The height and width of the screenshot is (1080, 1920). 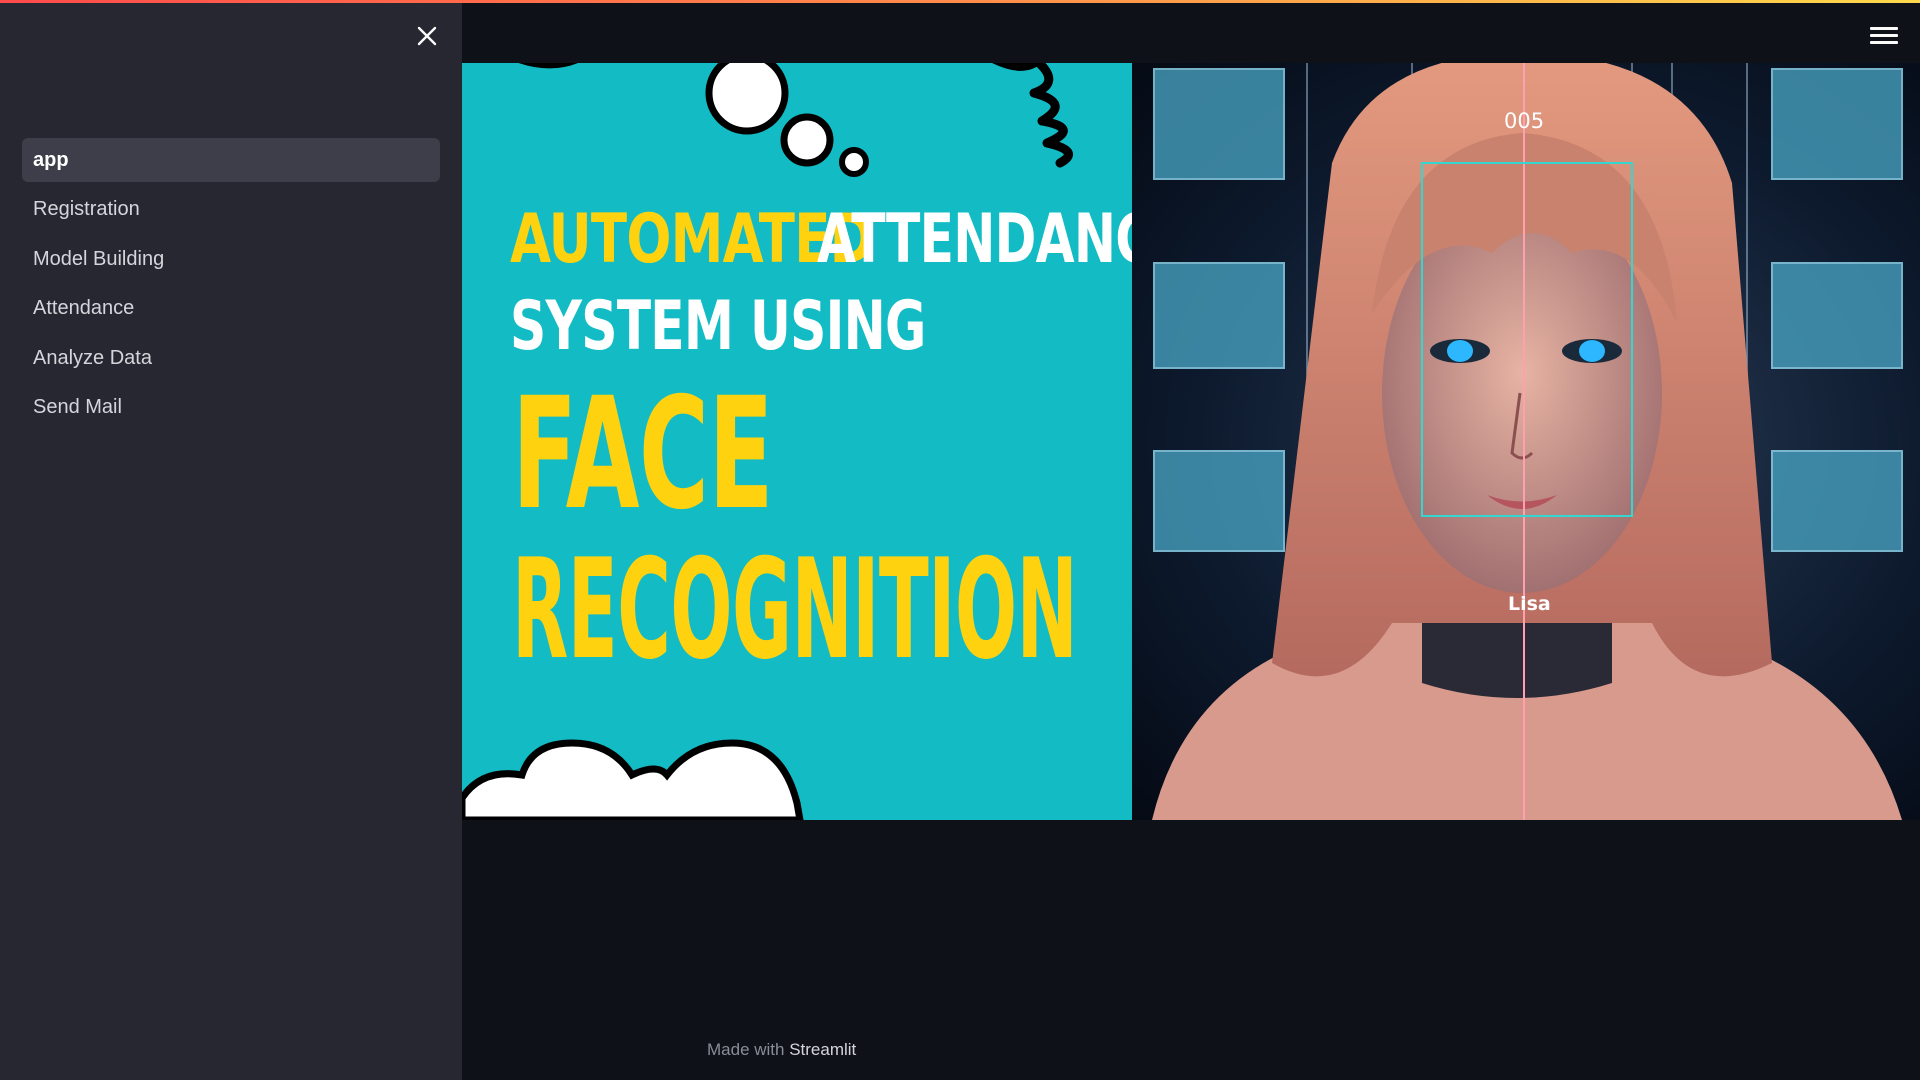 I want to click on sidebar-item-app: app, so click(x=231, y=160).